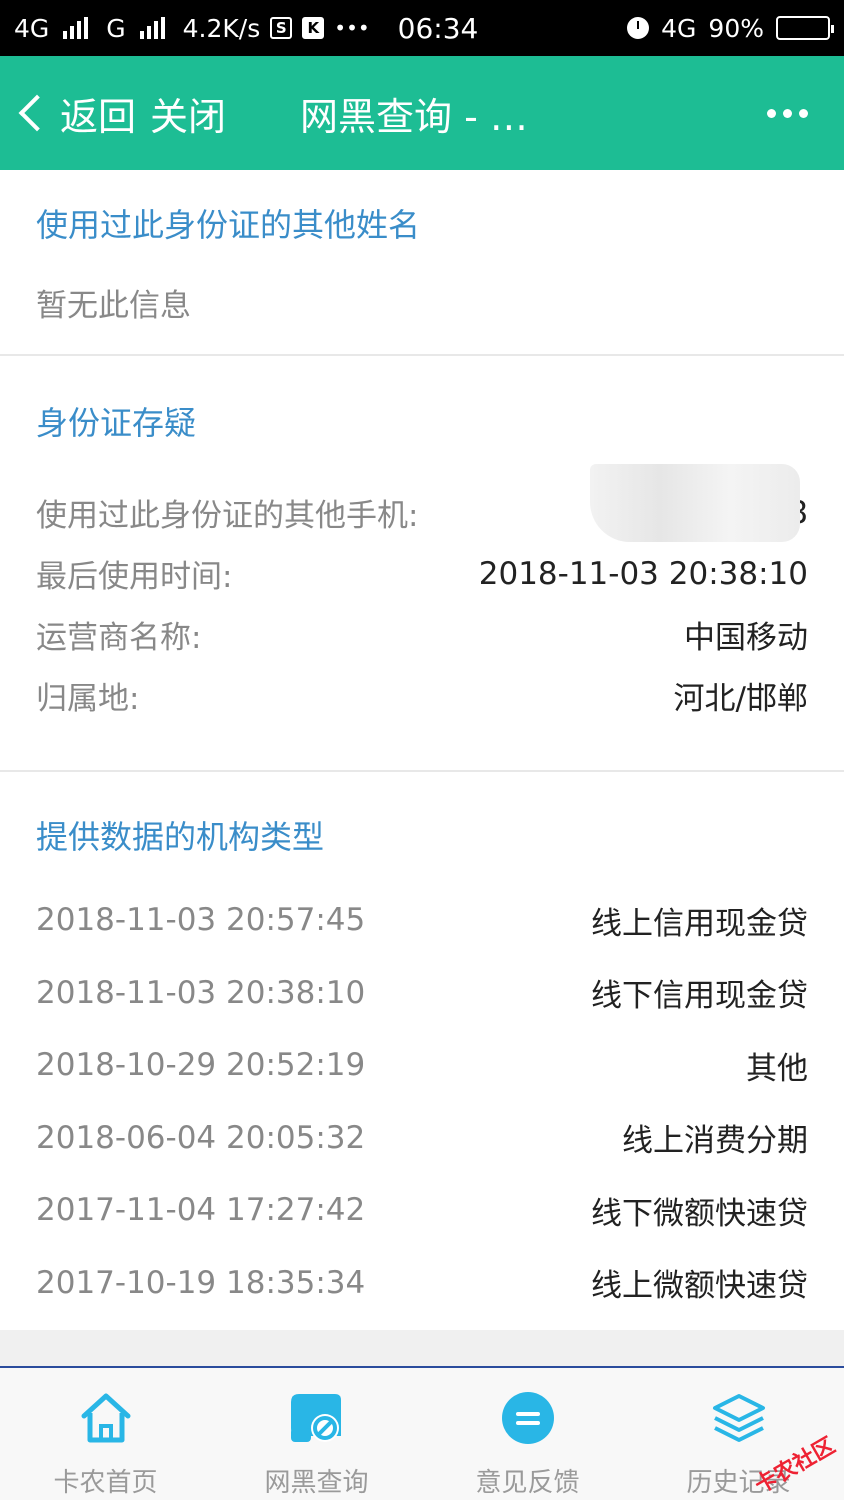  I want to click on row-label: 归属地:, so click(88, 699).